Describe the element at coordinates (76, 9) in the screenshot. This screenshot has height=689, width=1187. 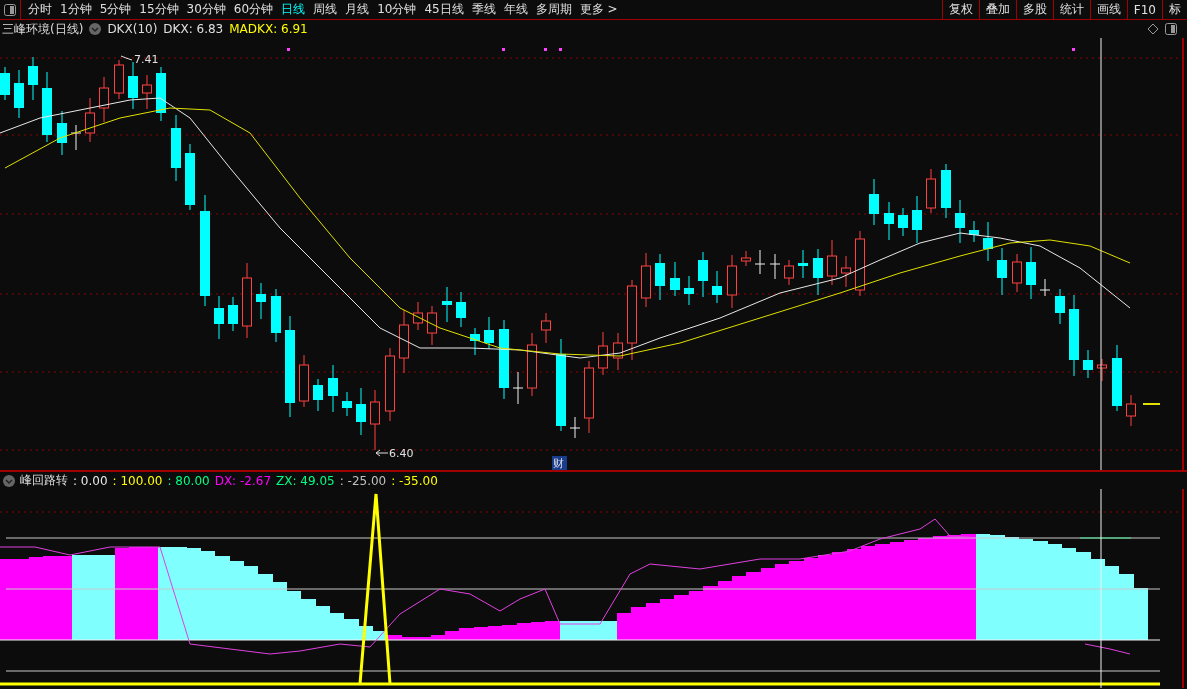
I see `period-tab: 1分钟` at that location.